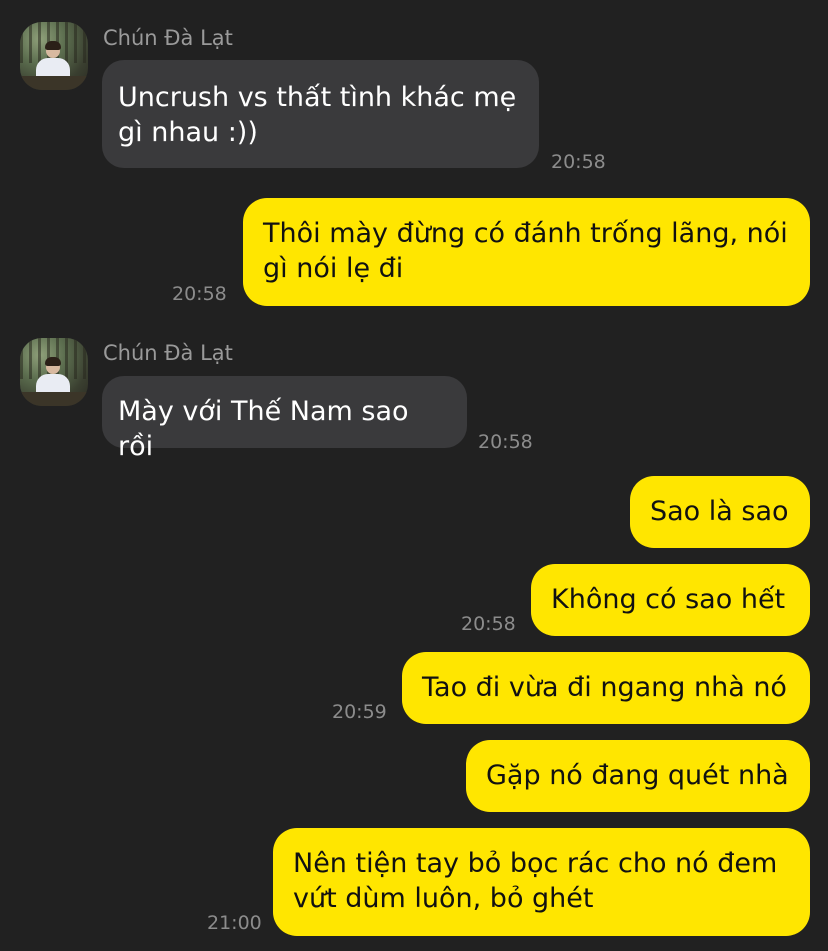 The width and height of the screenshot is (828, 951). Describe the element at coordinates (234, 923) in the screenshot. I see `message-time: 21:00` at that location.